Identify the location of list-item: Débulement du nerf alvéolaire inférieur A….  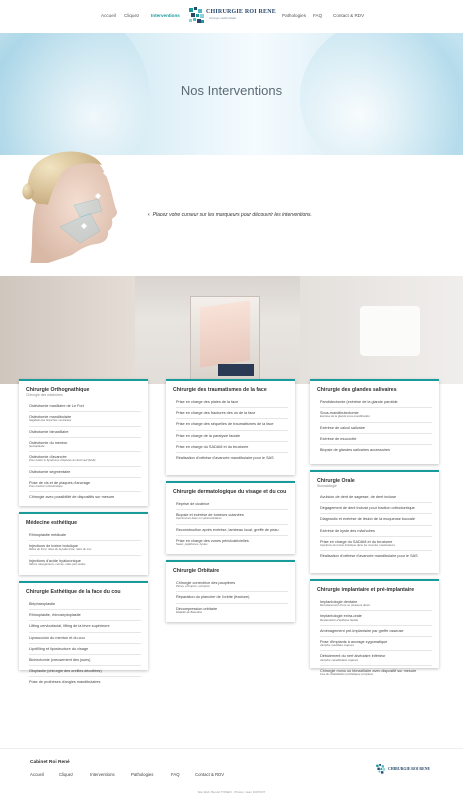
(376, 657).